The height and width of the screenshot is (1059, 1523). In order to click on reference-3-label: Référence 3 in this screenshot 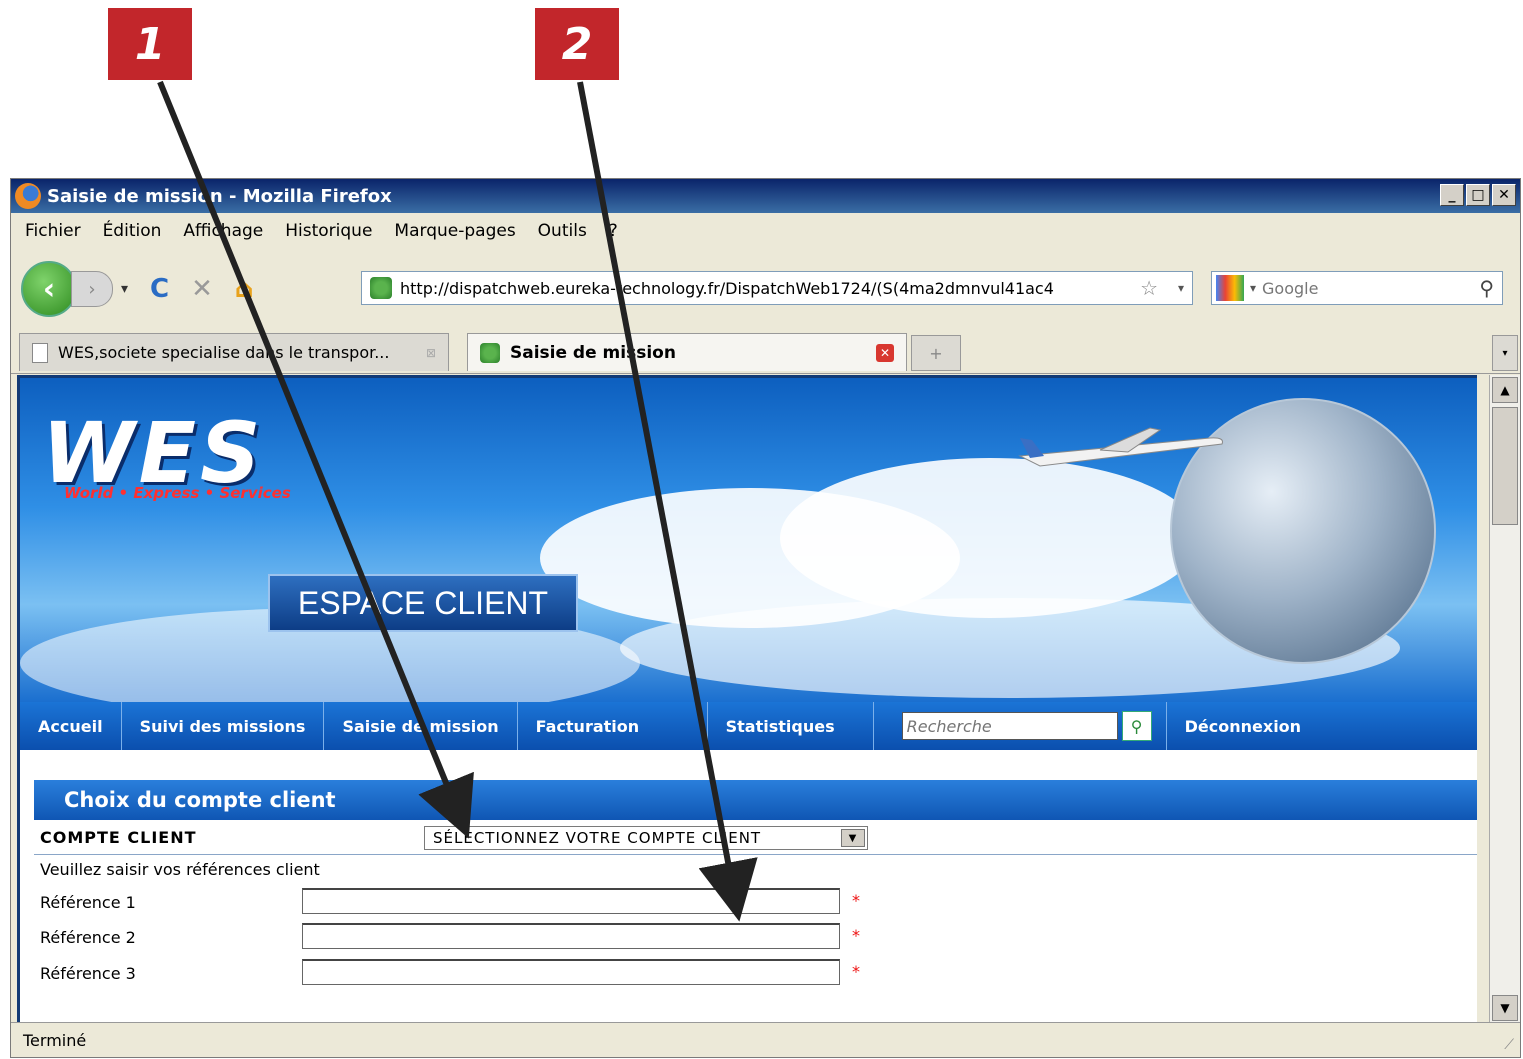, I will do `click(88, 973)`.